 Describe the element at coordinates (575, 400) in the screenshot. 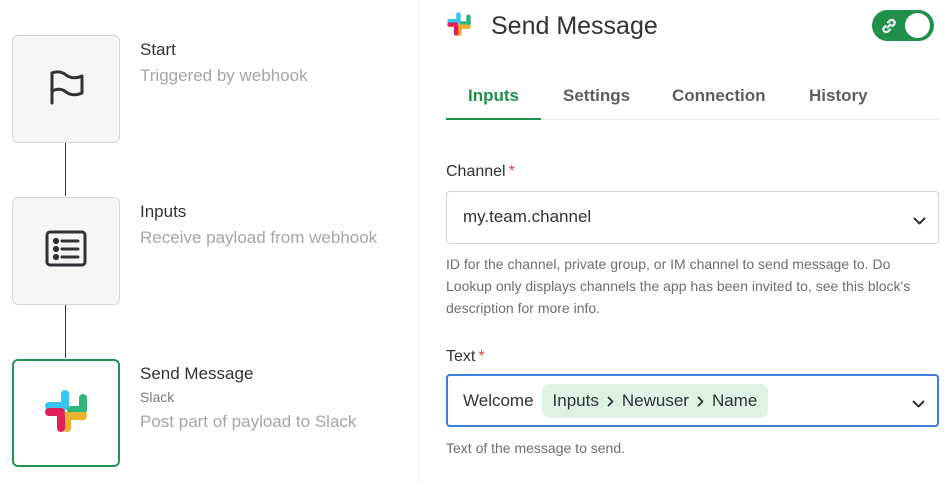

I see `token-part: Inputs` at that location.